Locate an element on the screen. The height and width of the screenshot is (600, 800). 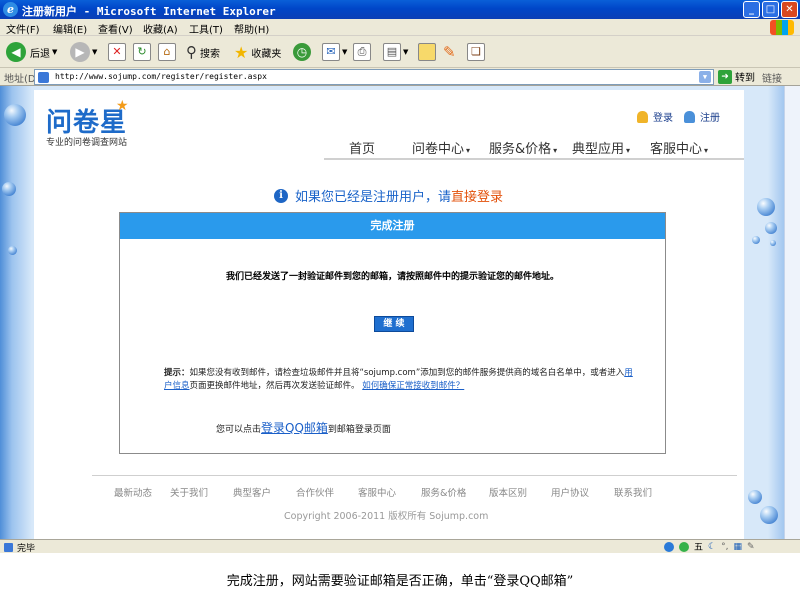
nav-typical-apps: 典型应用 ▾ is located at coordinates (601, 147).